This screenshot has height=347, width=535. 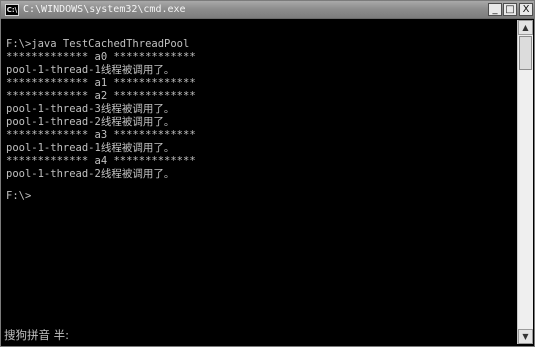 I want to click on minimize-button: _, so click(x=495, y=9).